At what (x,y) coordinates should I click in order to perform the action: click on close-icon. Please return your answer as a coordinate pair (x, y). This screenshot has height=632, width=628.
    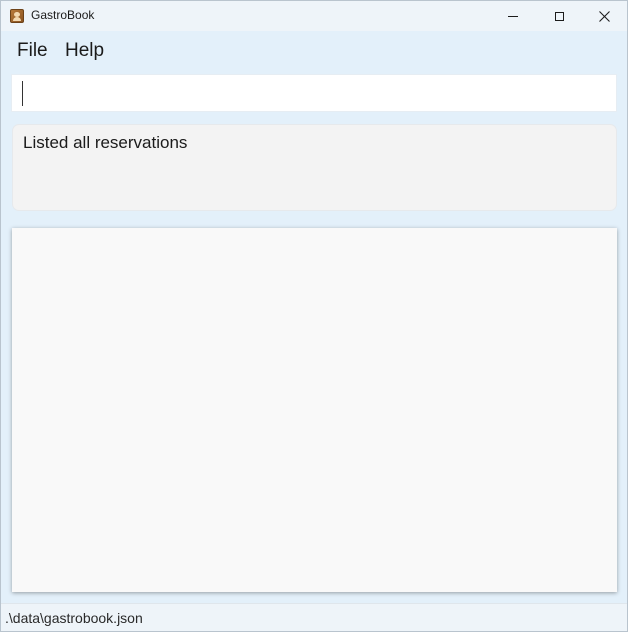
    Looking at the image, I should click on (604, 16).